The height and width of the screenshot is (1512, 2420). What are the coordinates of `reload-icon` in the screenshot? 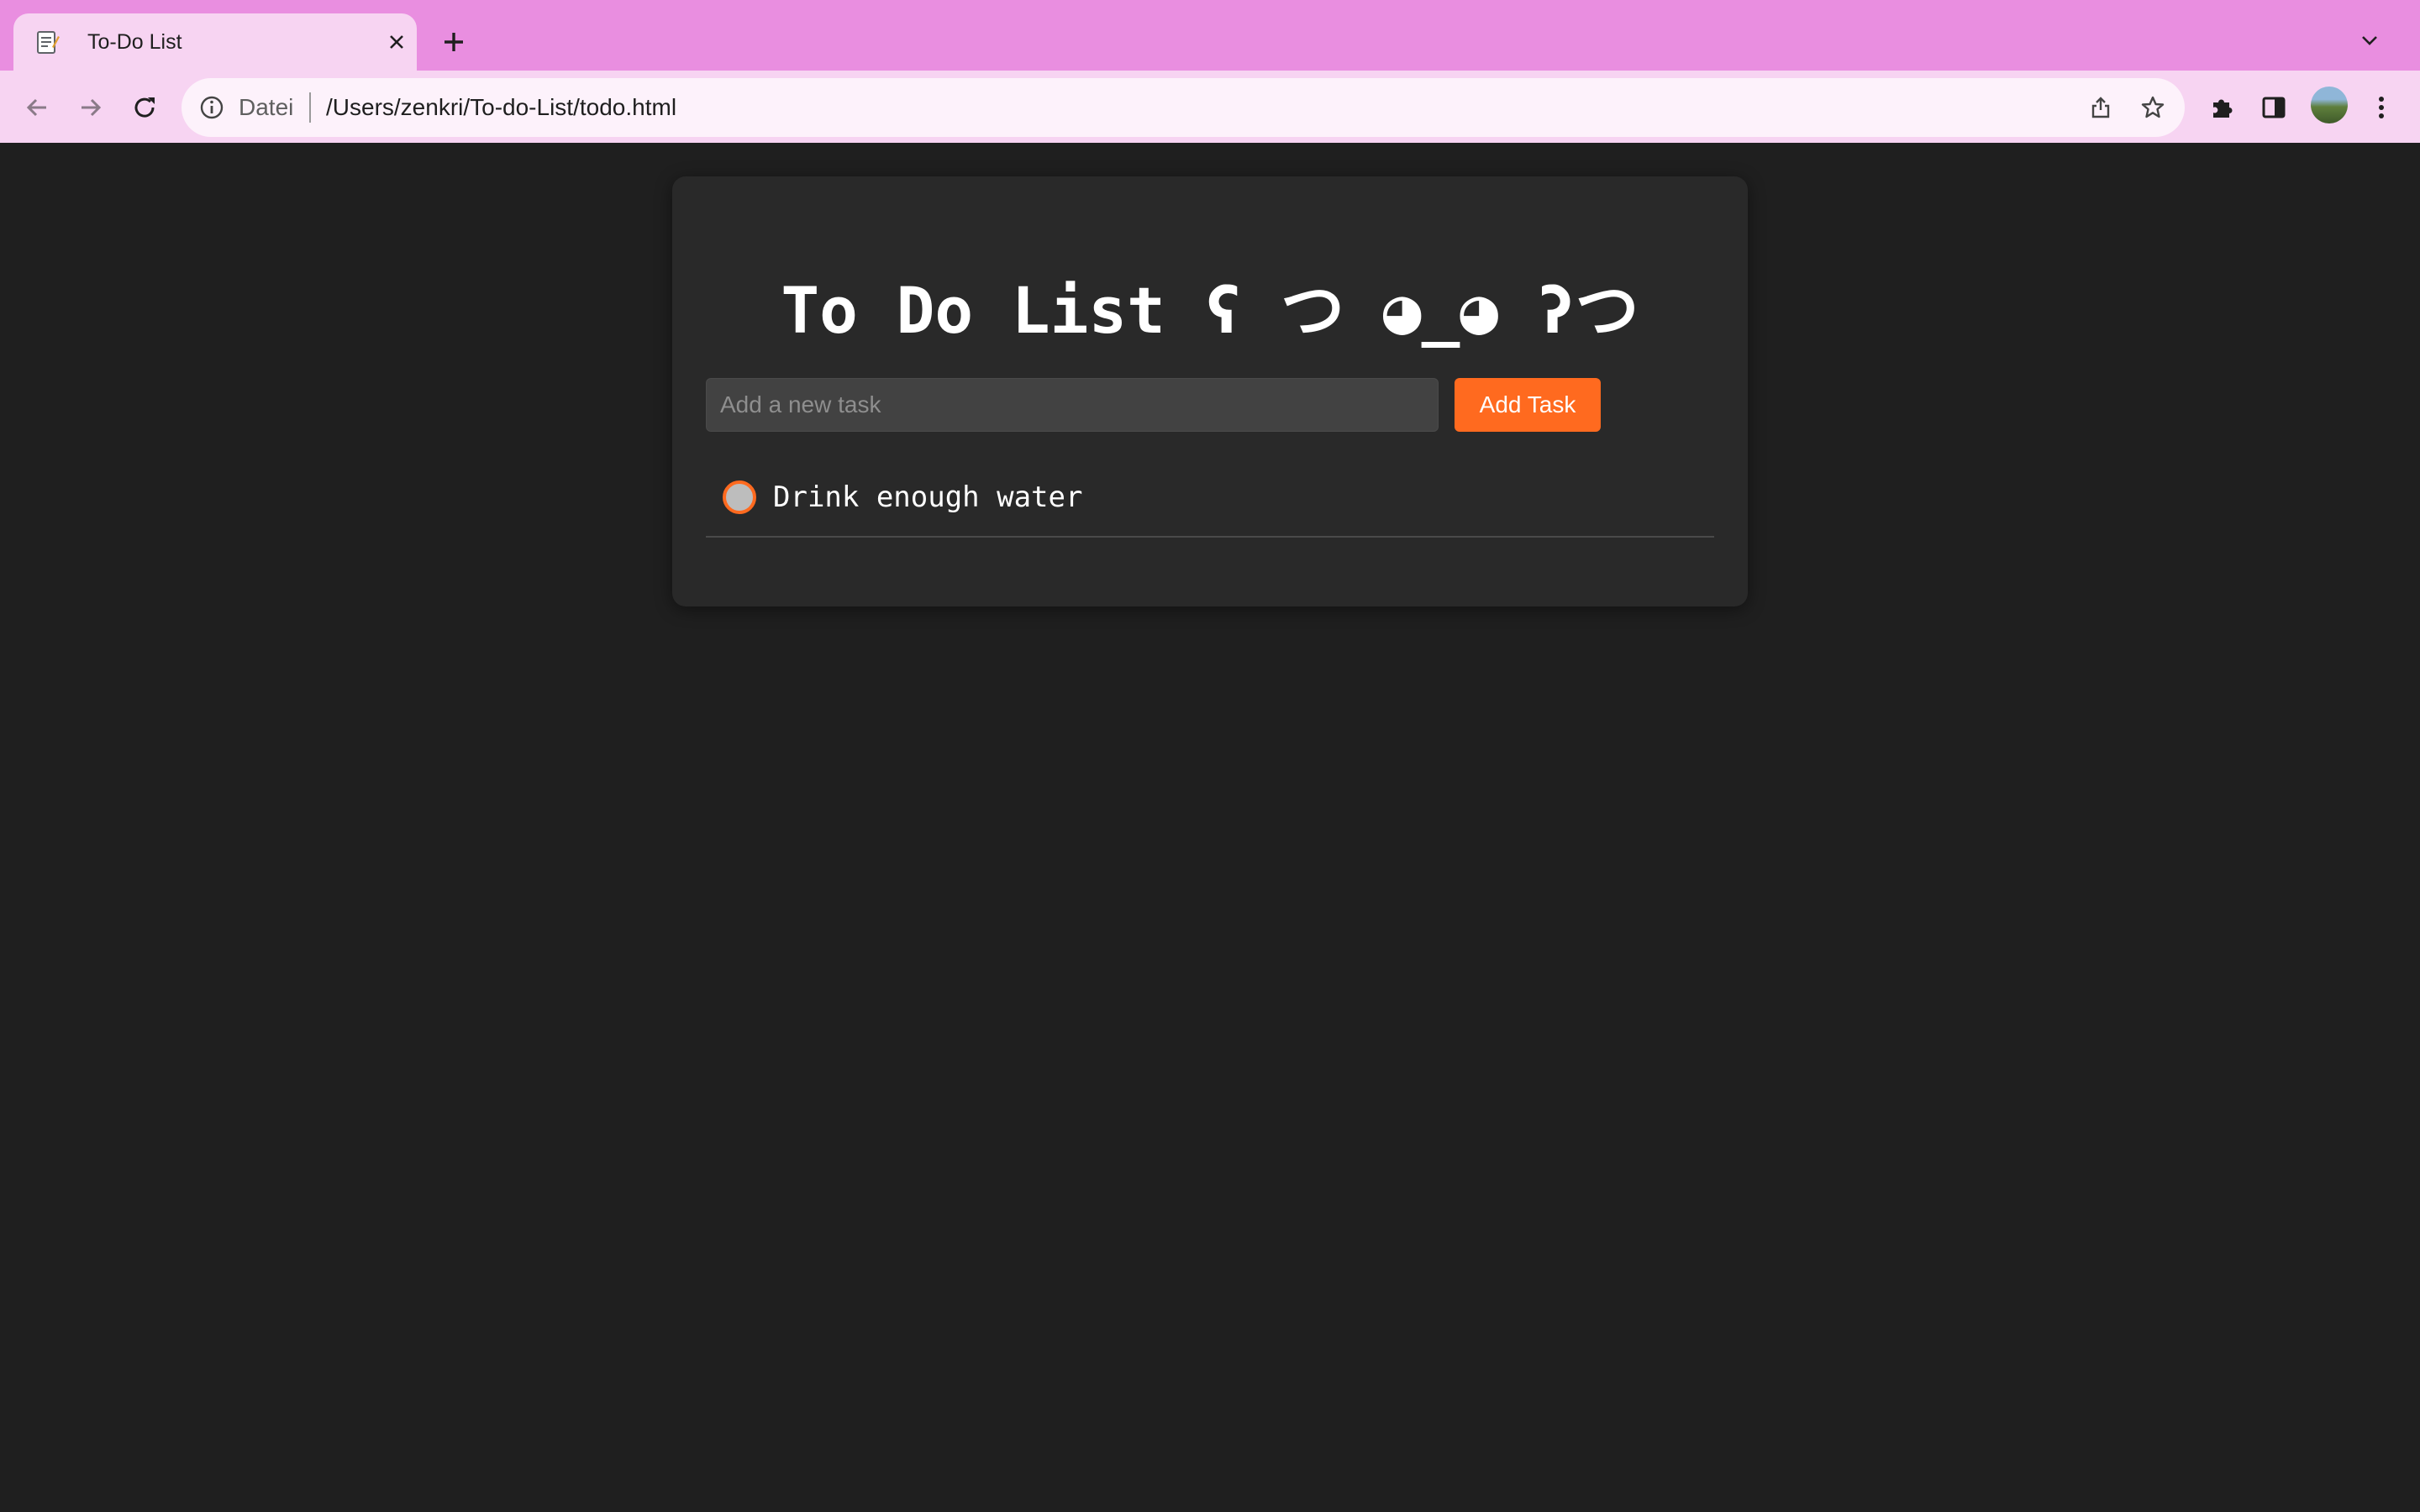 It's located at (144, 107).